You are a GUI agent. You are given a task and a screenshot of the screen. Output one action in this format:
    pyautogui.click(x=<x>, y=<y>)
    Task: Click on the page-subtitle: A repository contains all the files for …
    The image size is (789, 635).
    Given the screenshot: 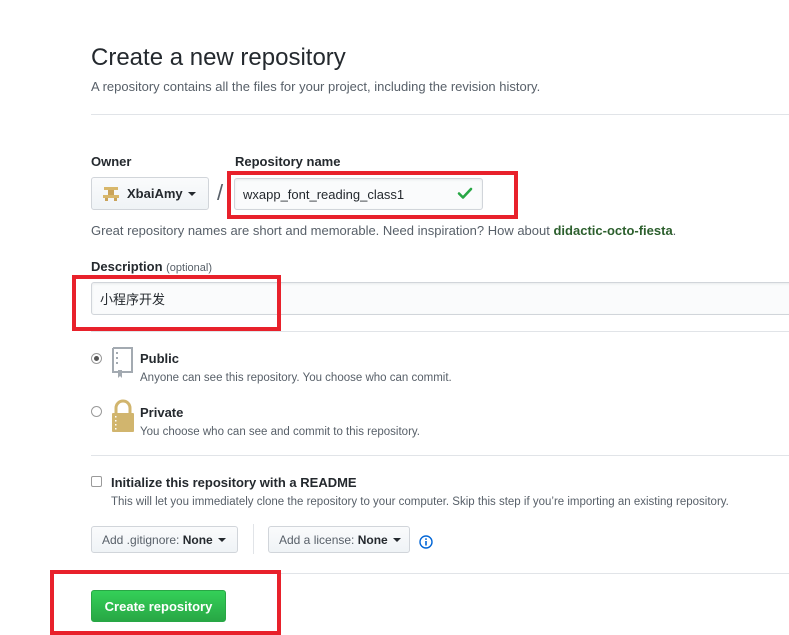 What is the action you would take?
    pyautogui.click(x=316, y=86)
    